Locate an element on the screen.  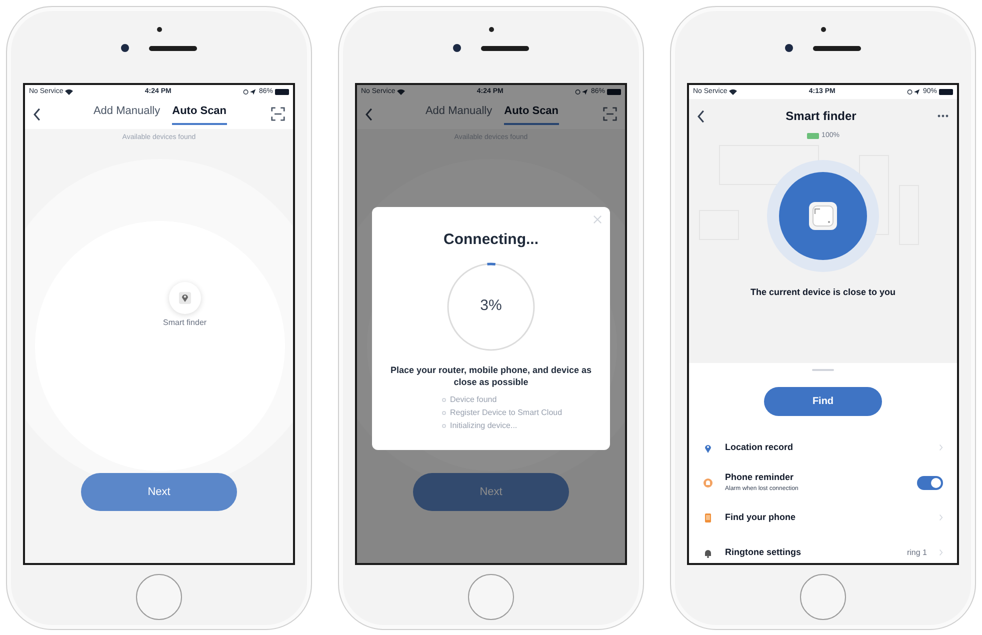
progress-percent: 3% is located at coordinates (491, 306).